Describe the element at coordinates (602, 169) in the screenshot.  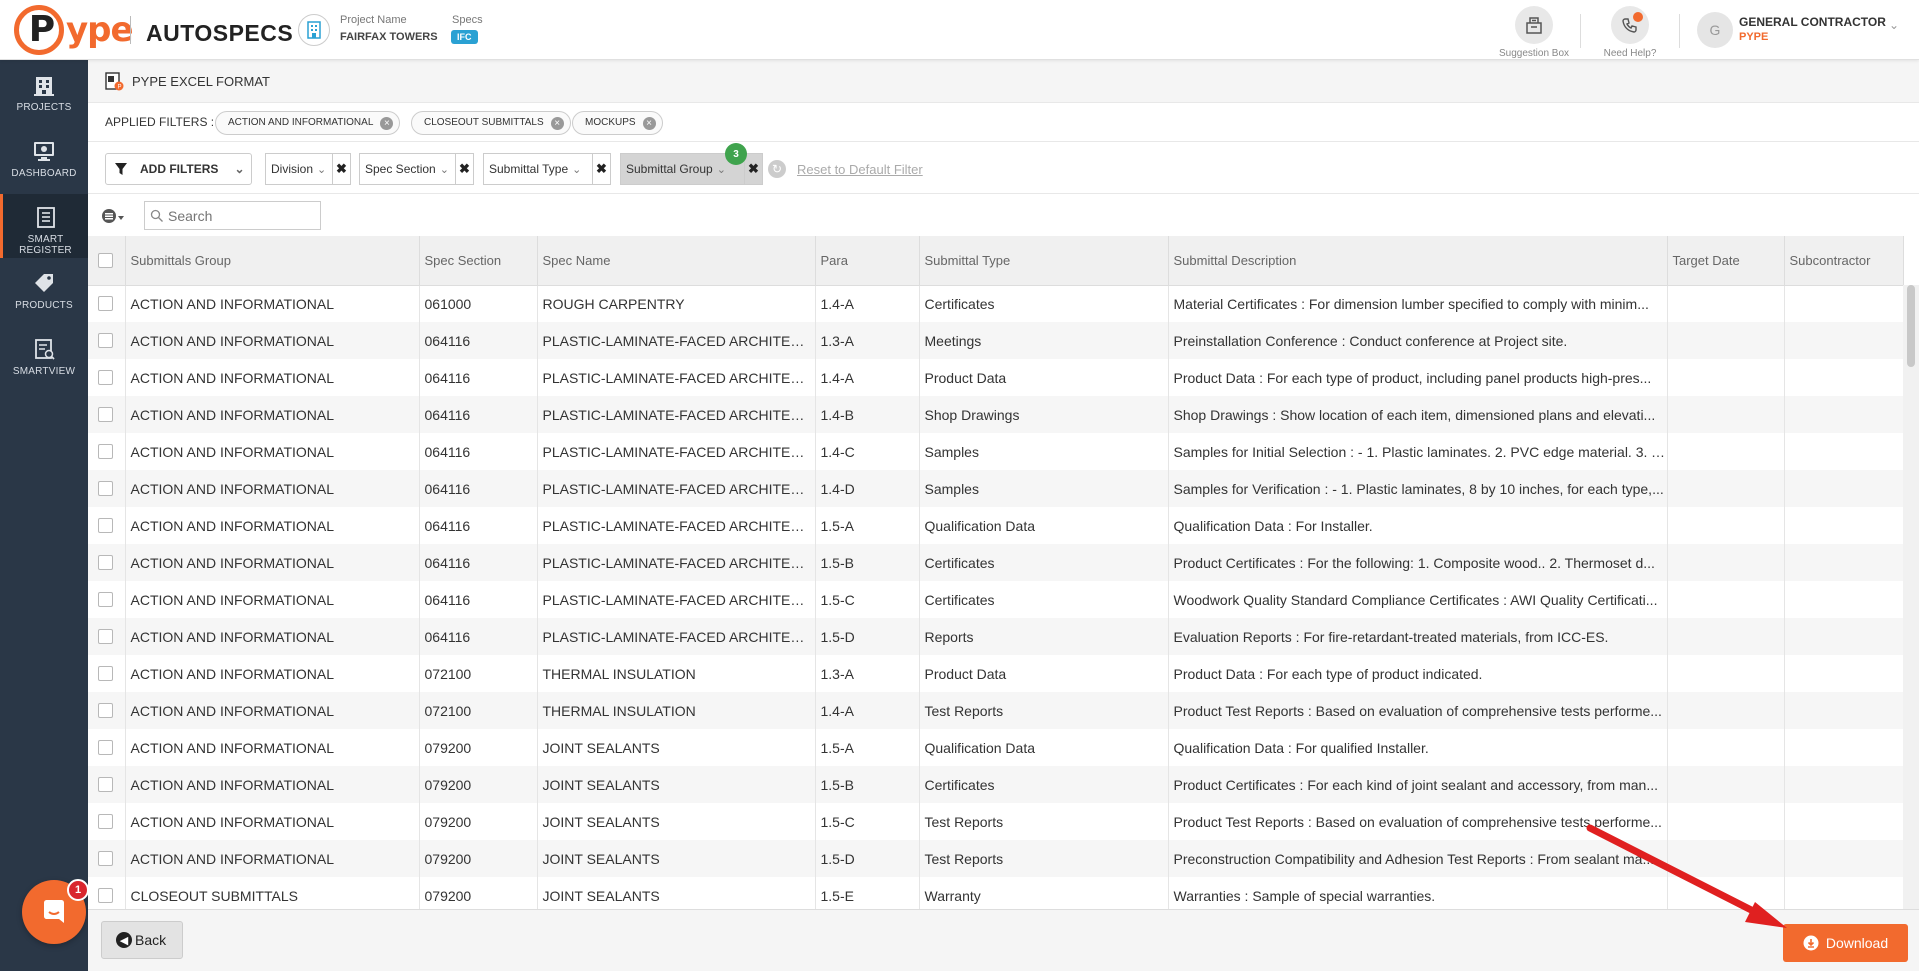
I see `remove-submittal-type-filter-icon: ✖` at that location.